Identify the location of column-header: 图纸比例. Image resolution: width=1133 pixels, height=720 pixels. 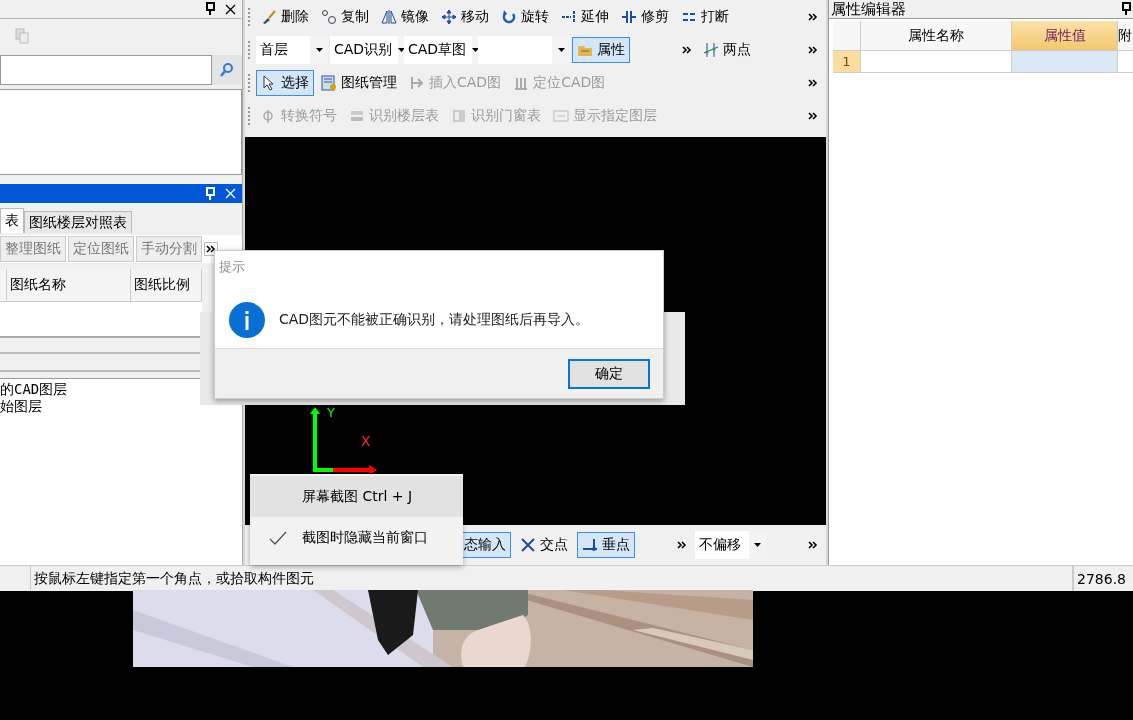
(166, 285).